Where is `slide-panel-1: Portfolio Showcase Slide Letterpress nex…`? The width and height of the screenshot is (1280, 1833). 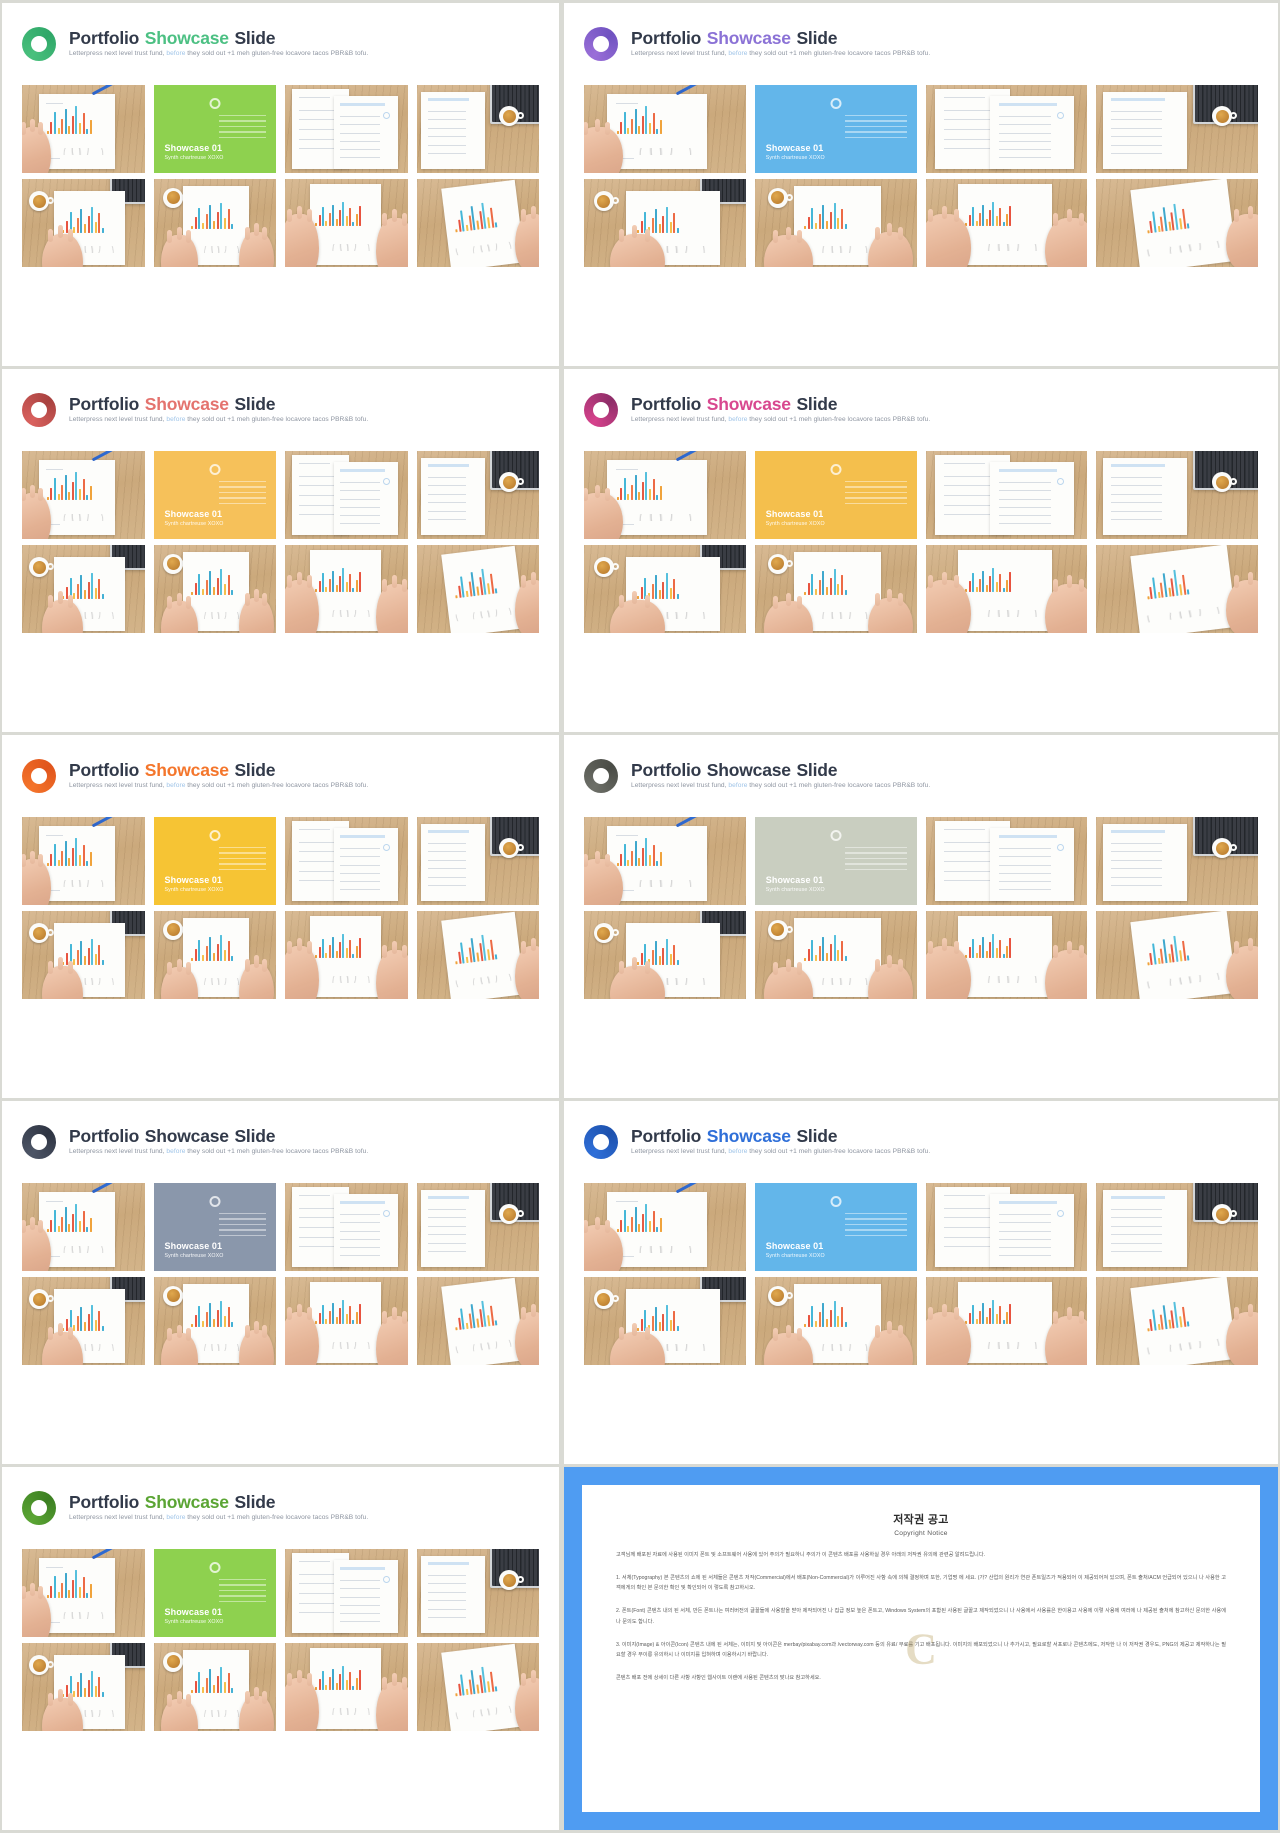 slide-panel-1: Portfolio Showcase Slide Letterpress nex… is located at coordinates (280, 184).